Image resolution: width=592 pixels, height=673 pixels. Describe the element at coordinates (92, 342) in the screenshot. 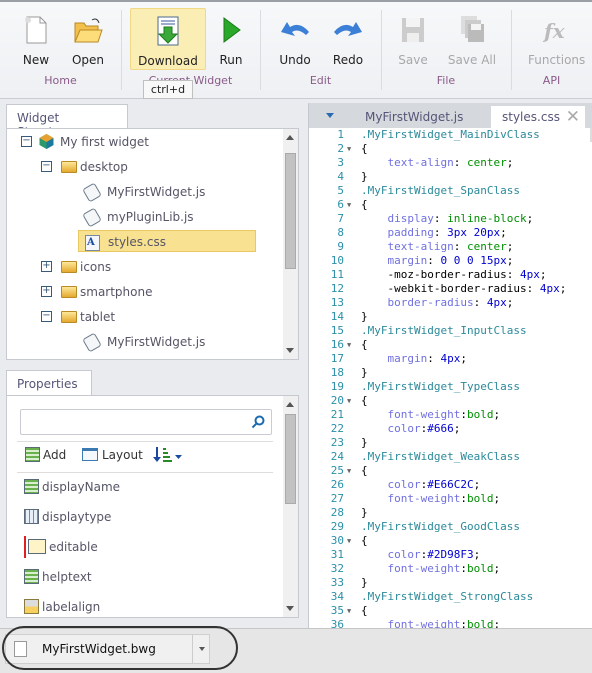

I see `script-file-icon` at that location.